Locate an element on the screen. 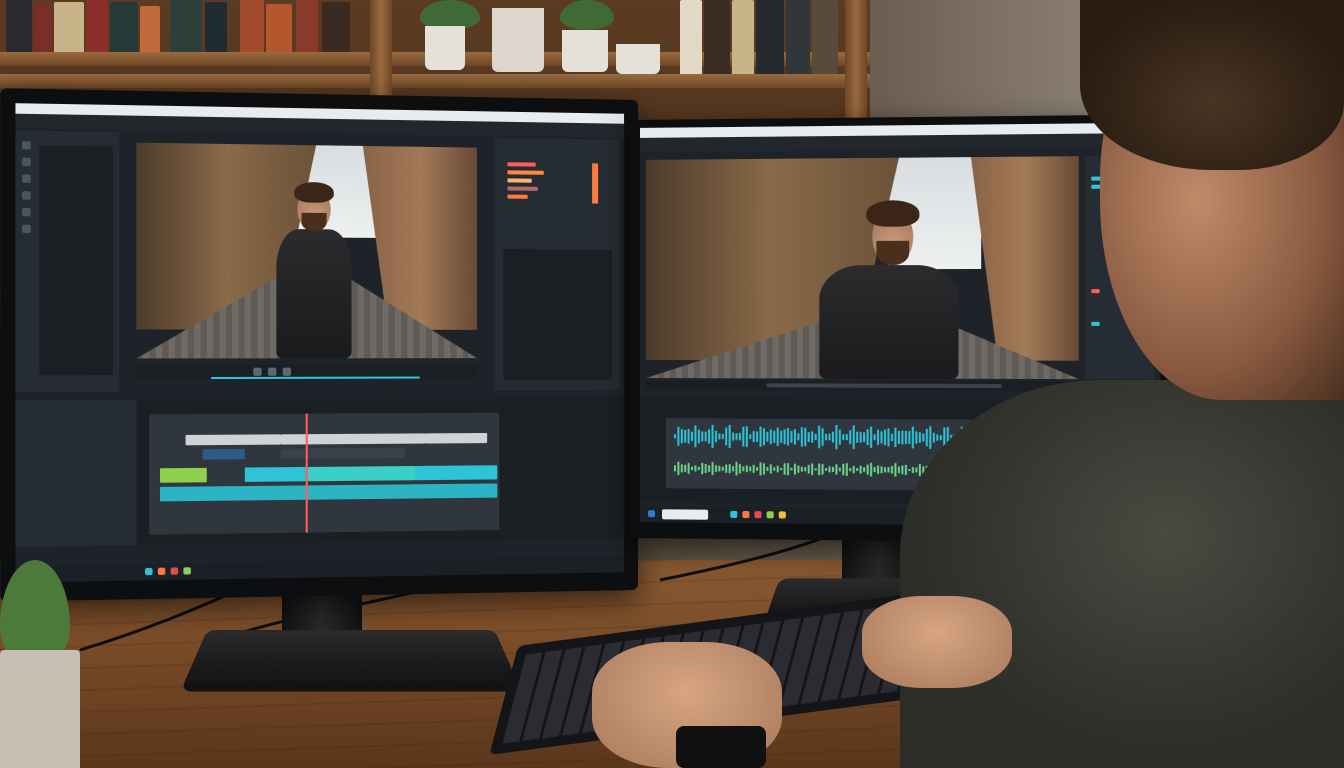 The width and height of the screenshot is (1344, 768). timeline-tracks is located at coordinates (324, 474).